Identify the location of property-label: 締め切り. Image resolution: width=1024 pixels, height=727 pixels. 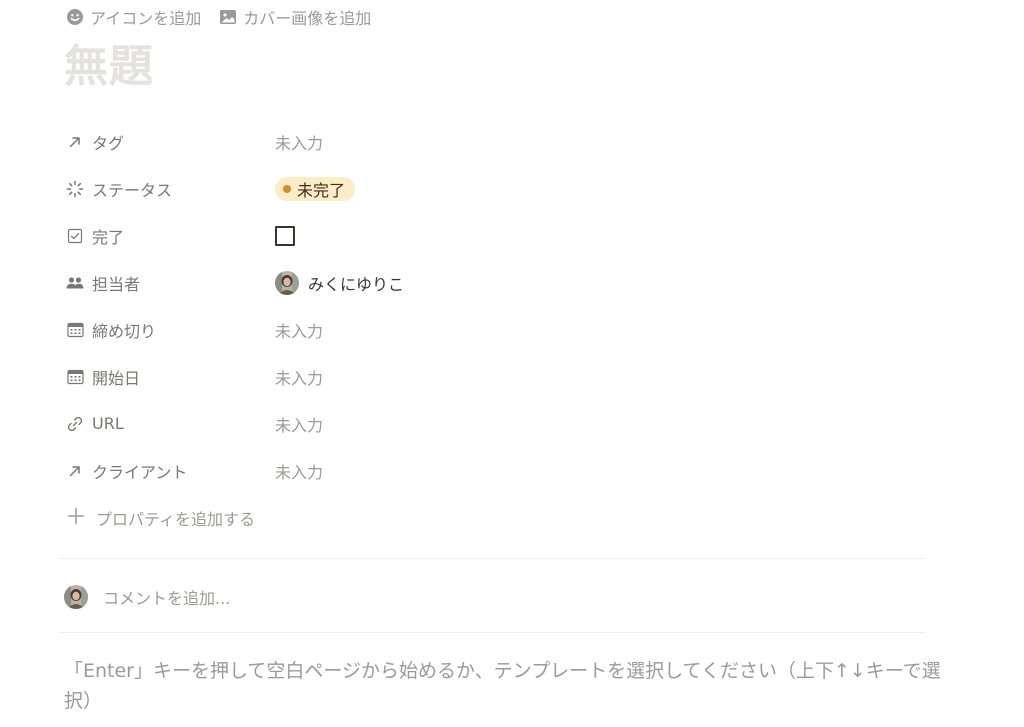
(124, 331).